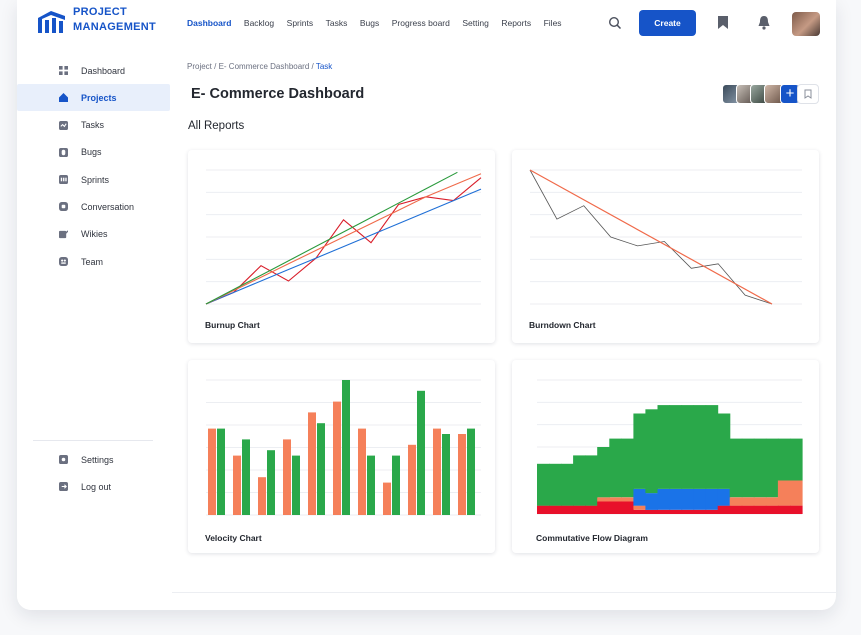 This screenshot has width=861, height=635. I want to click on cfd-chart-card: Commutative Flow Diagram, so click(665, 456).